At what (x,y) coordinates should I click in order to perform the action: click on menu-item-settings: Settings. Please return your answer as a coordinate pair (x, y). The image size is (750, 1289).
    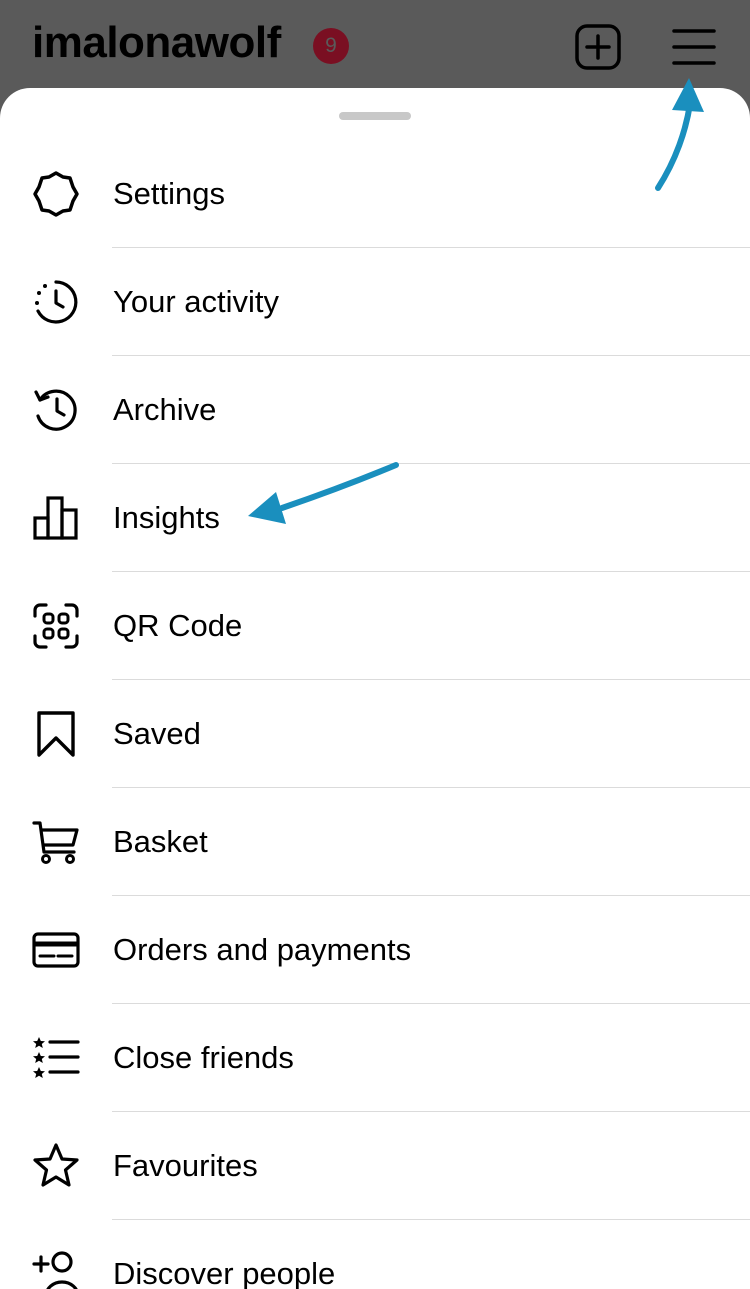
    Looking at the image, I should click on (375, 194).